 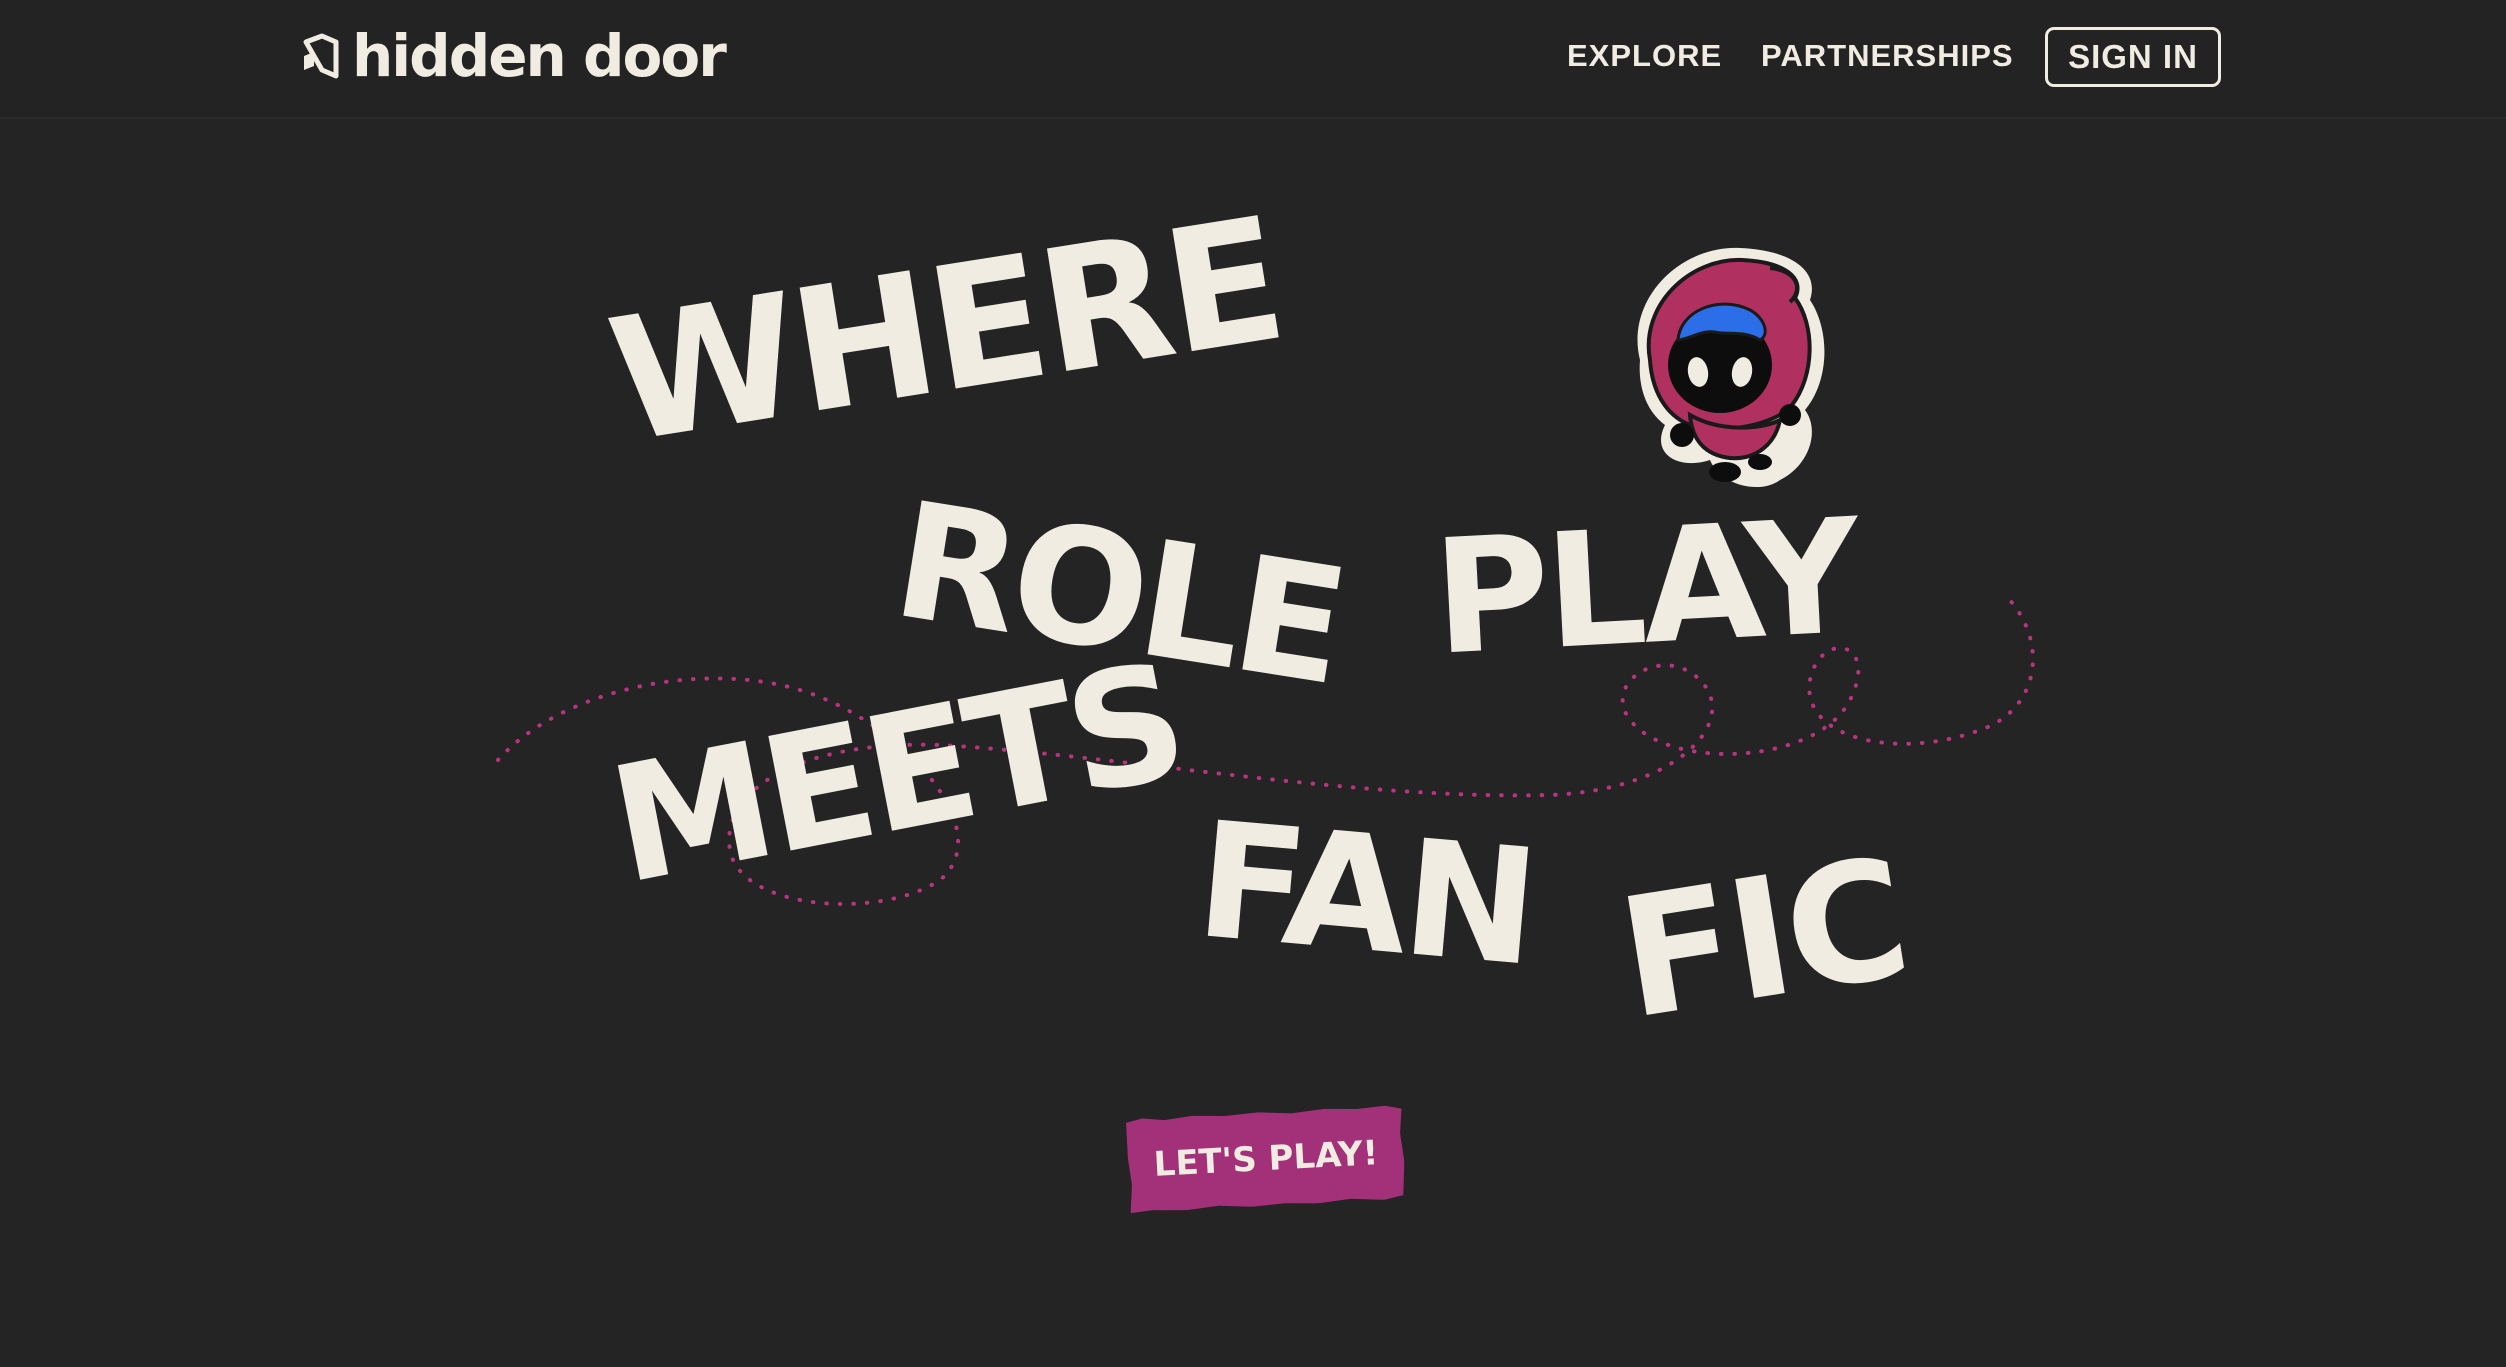 I want to click on site-header: hidden door EXPLORE PARTNERSHIPS SIGN IN, so click(x=1253, y=59).